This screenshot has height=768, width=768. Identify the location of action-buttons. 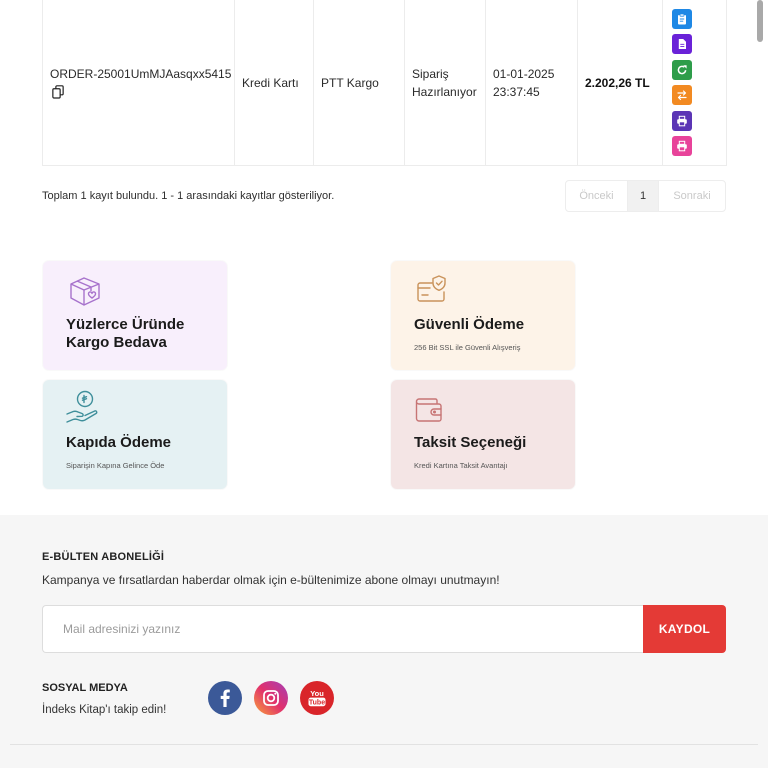
(699, 82).